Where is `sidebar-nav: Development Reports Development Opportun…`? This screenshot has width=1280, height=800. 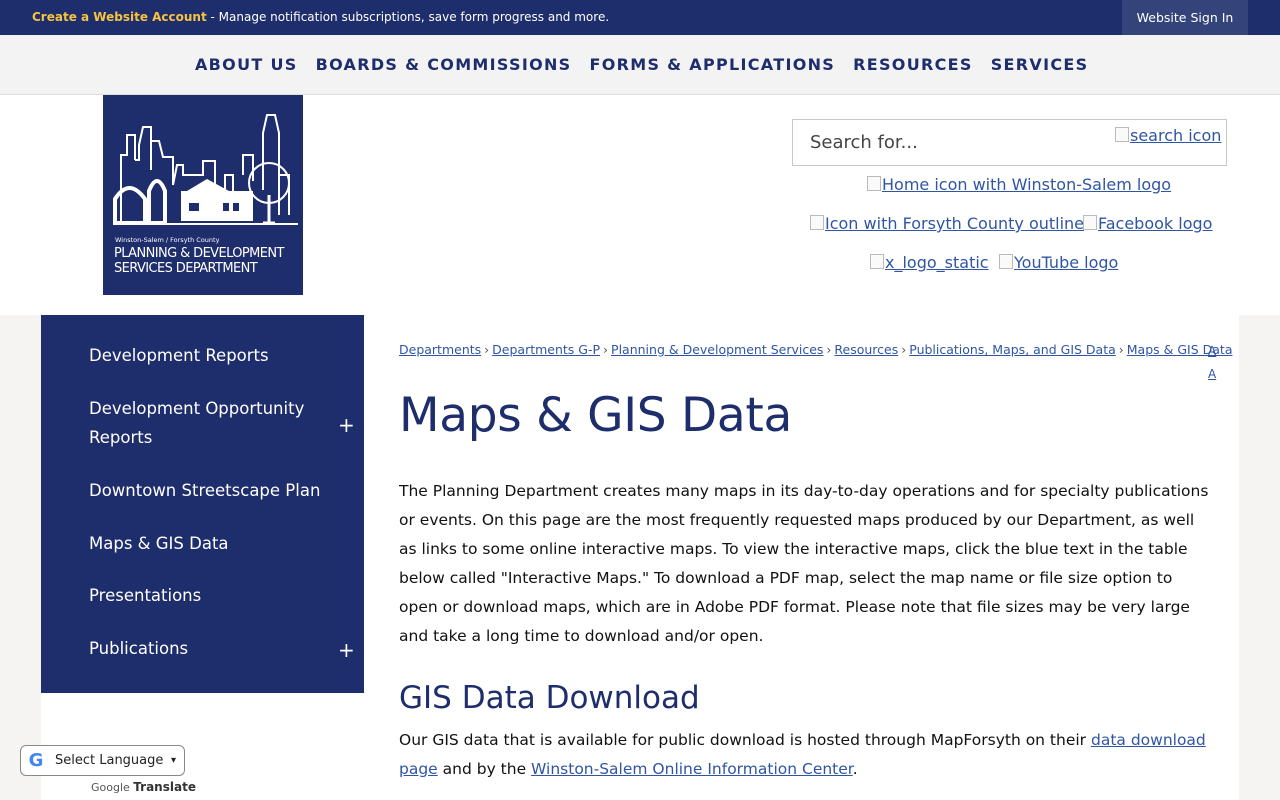
sidebar-nav: Development Reports Development Opportun… is located at coordinates (202, 504).